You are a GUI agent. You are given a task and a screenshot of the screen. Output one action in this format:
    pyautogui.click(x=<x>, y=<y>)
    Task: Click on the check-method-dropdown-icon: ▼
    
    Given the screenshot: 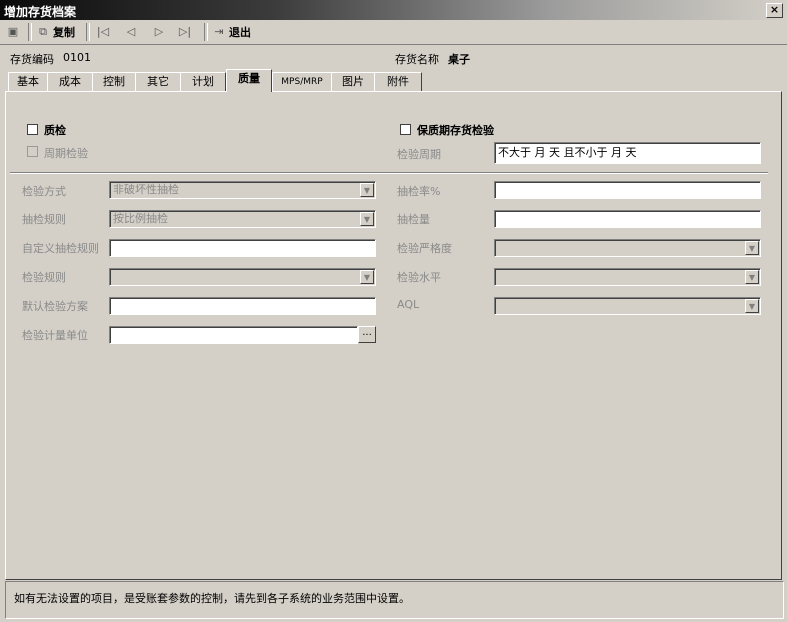 What is the action you would take?
    pyautogui.click(x=367, y=190)
    